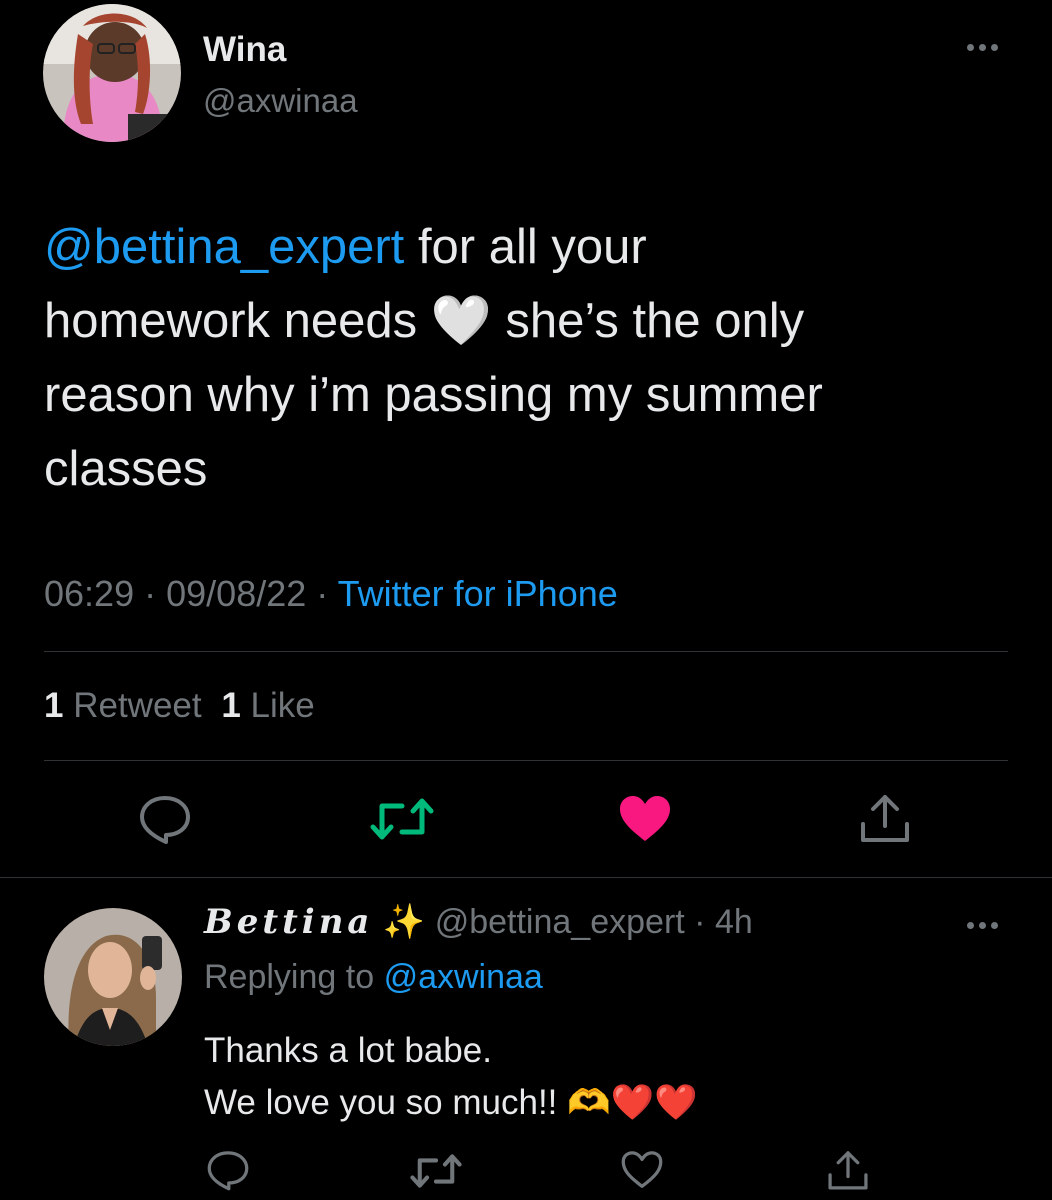 Image resolution: width=1052 pixels, height=1200 pixels. Describe the element at coordinates (655, 321) in the screenshot. I see `tweet-text-part-3: she’s the only` at that location.